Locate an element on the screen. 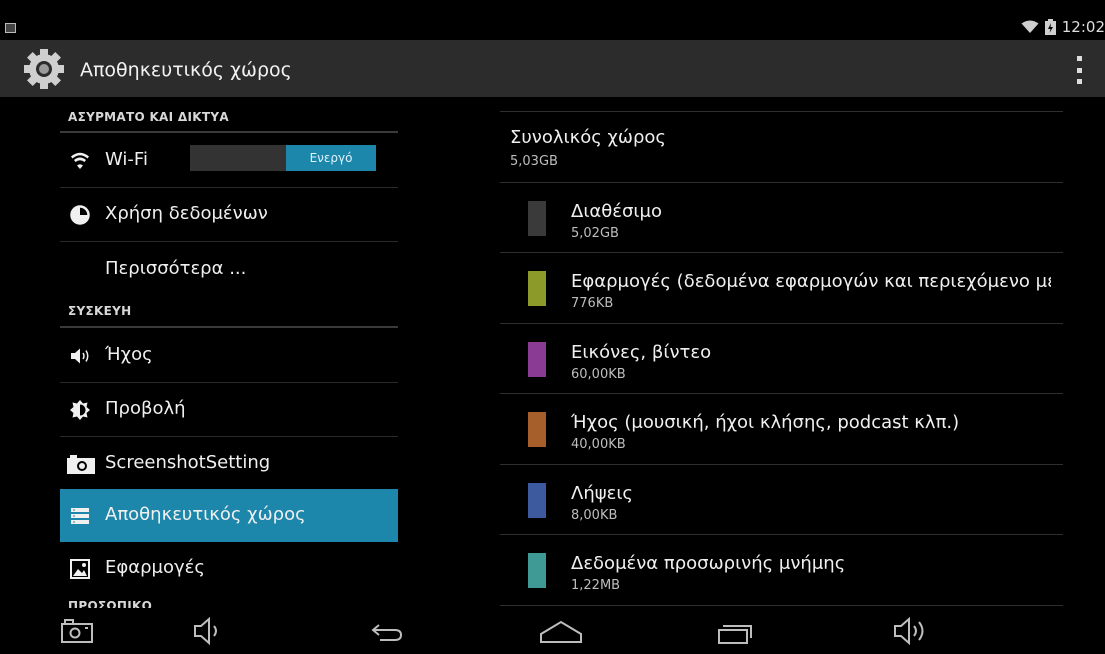 The image size is (1105, 654). wifi-toggle: Ενεργό is located at coordinates (283, 158).